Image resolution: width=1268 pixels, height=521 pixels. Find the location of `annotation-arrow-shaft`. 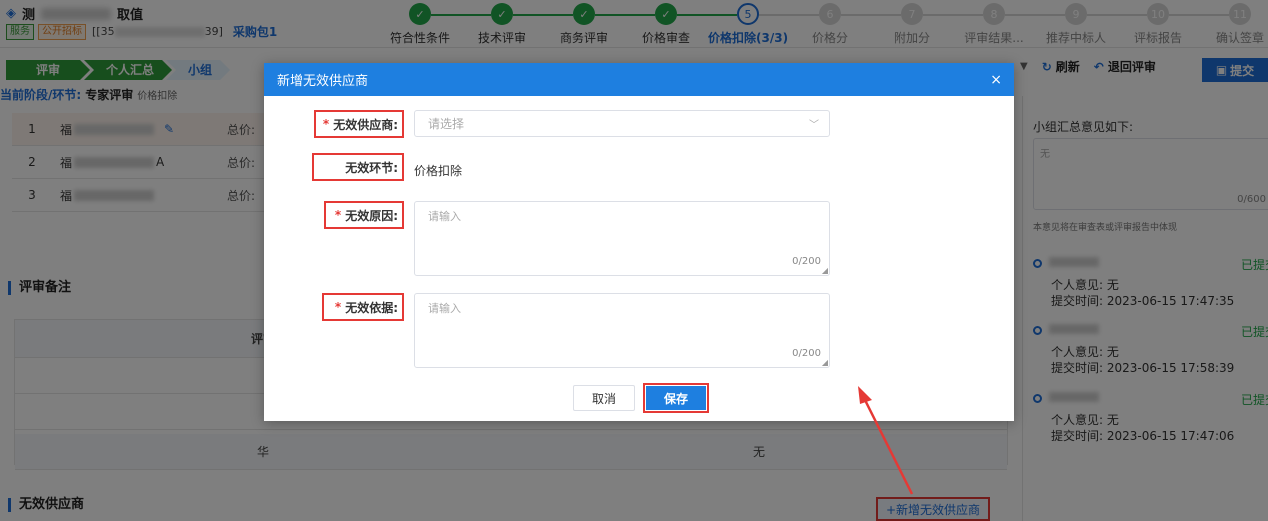

annotation-arrow-shaft is located at coordinates (888, 446).